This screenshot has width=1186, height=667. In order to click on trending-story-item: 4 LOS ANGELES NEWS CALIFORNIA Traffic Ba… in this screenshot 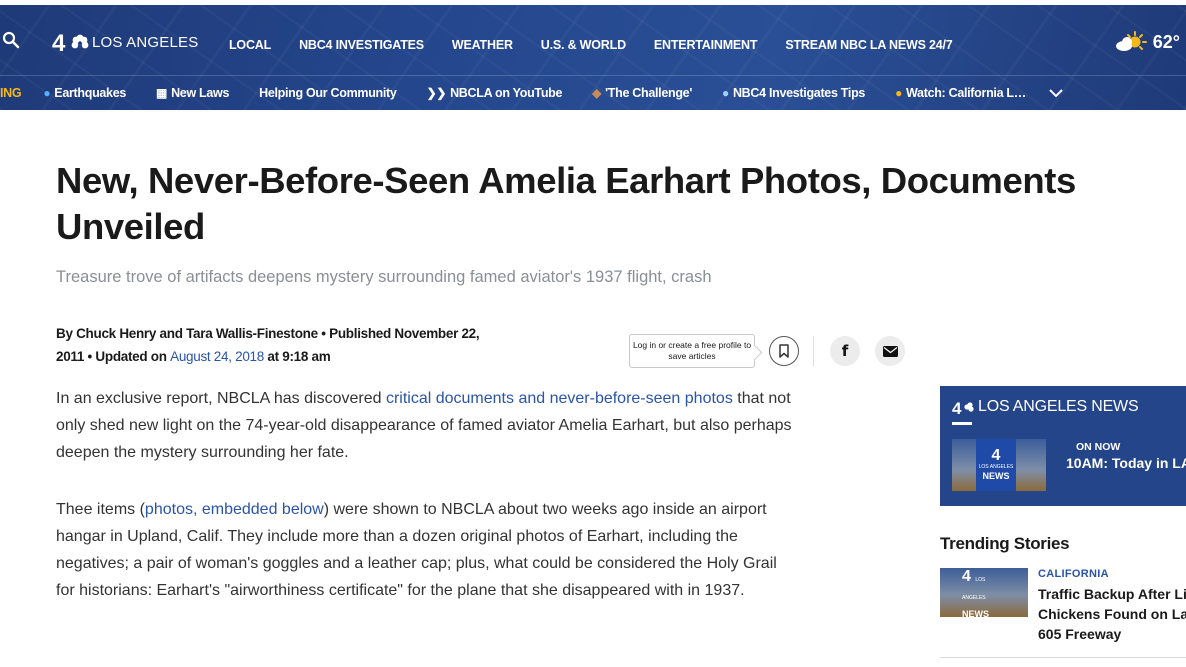, I will do `click(1063, 608)`.